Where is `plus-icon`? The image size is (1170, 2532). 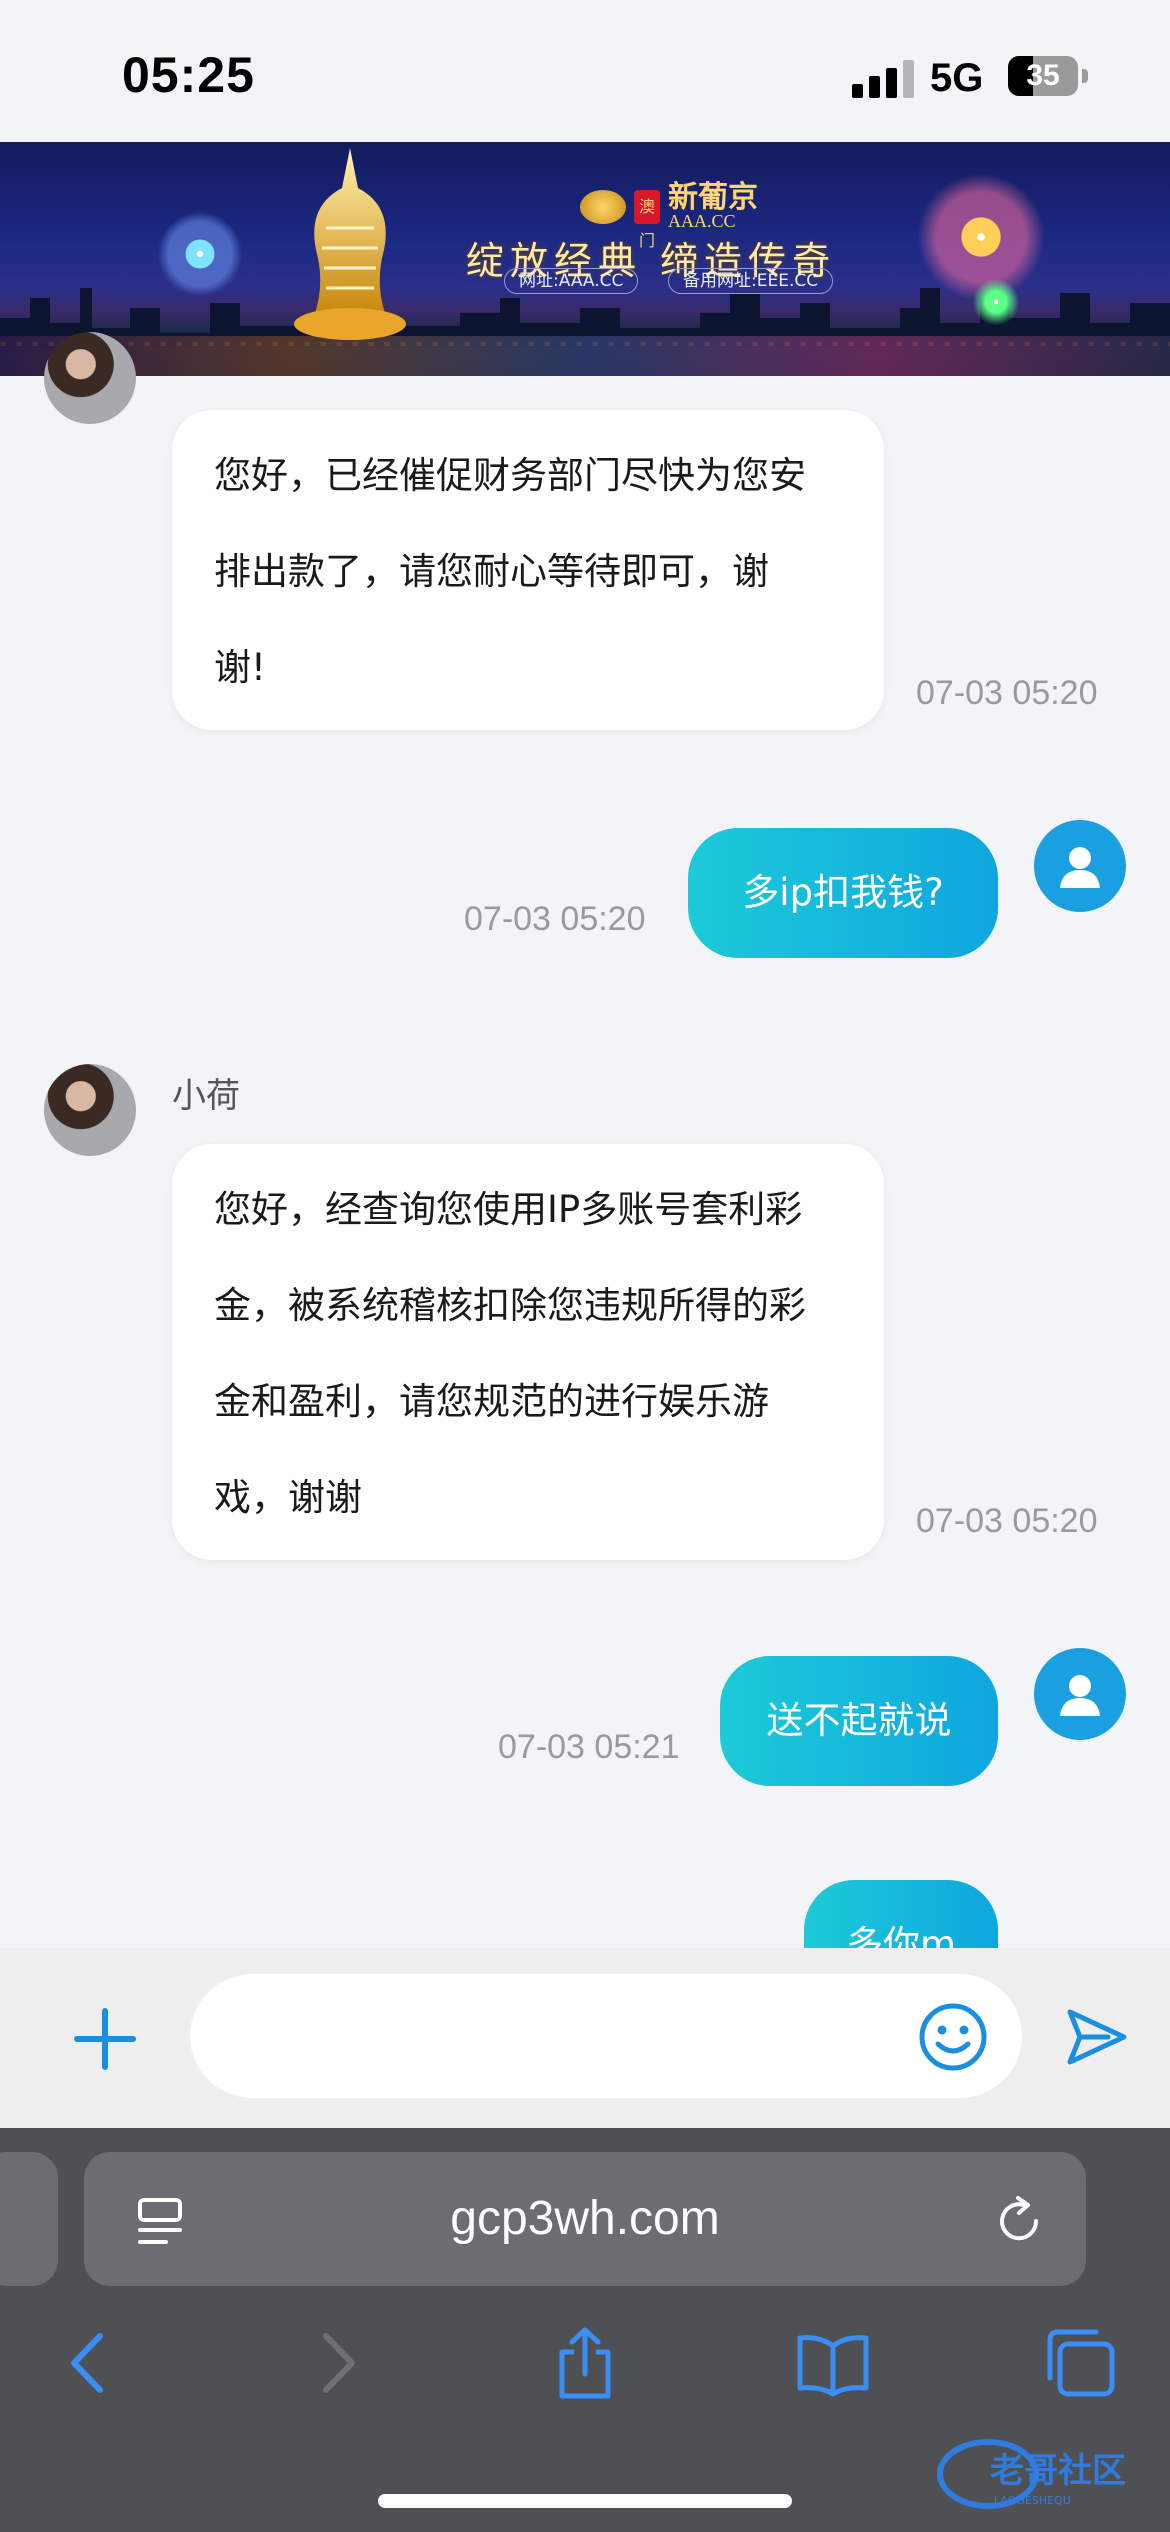 plus-icon is located at coordinates (105, 2039).